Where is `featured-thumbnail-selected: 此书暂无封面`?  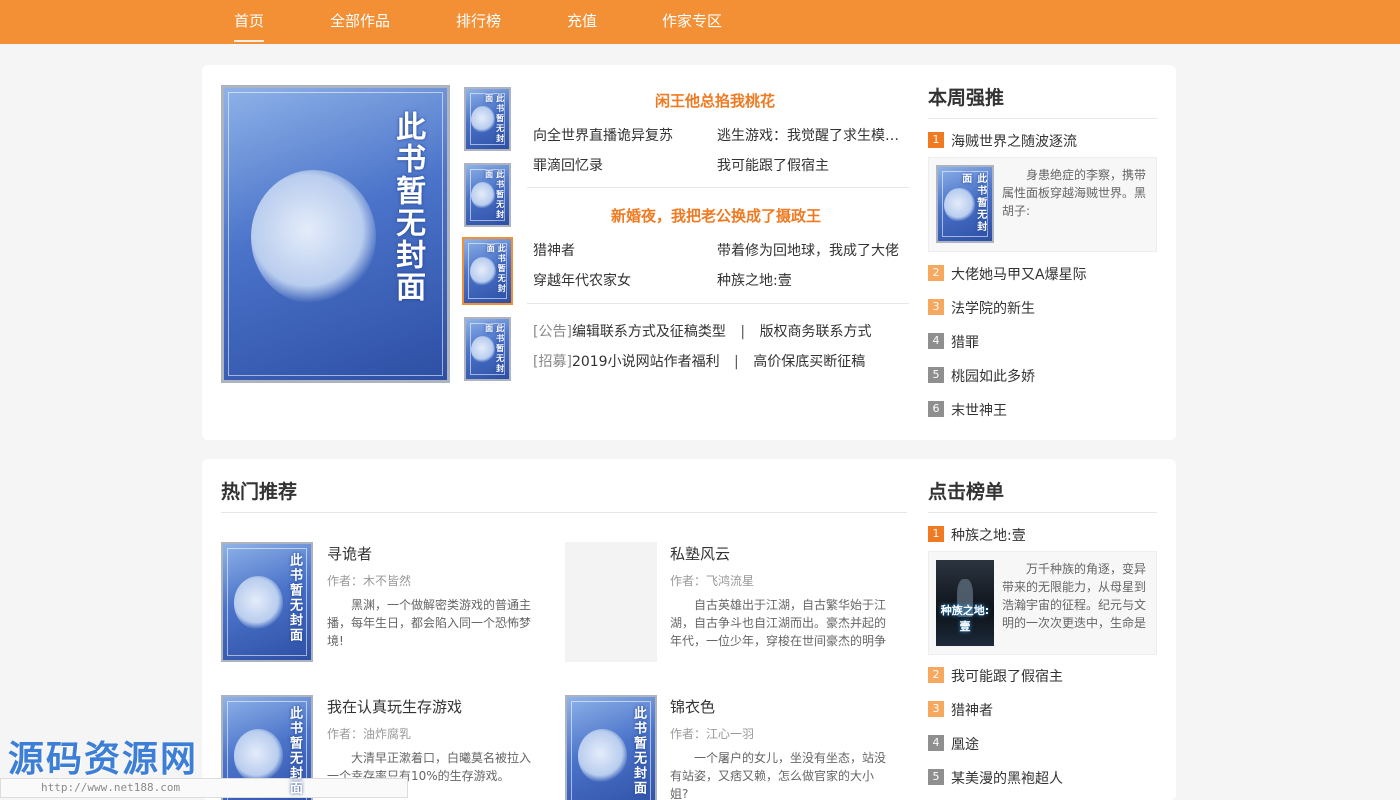
featured-thumbnail-selected: 此书暂无封面 is located at coordinates (487, 271).